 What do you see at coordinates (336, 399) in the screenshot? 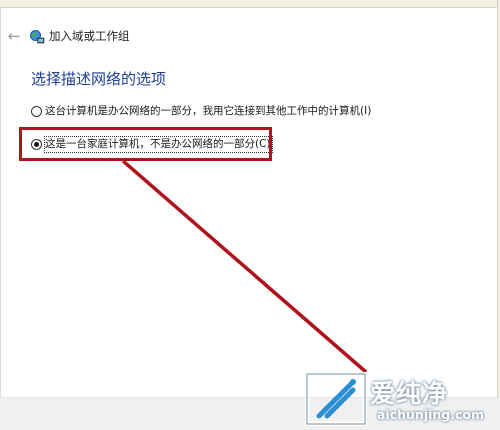
I see `aichunjing-logo-icon` at bounding box center [336, 399].